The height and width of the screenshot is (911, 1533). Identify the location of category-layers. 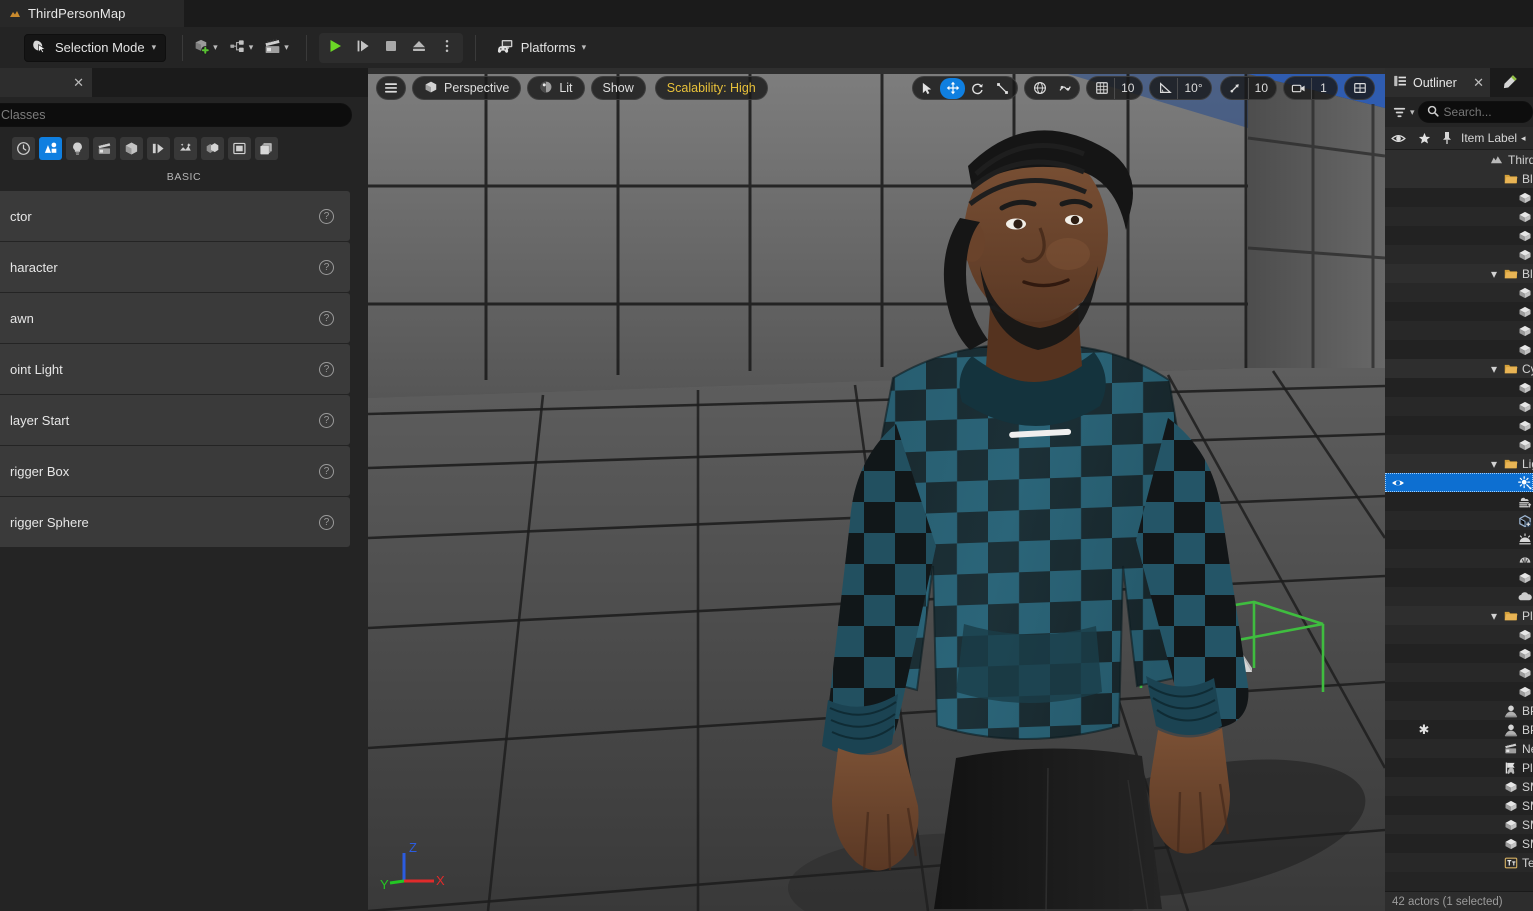
(266, 148).